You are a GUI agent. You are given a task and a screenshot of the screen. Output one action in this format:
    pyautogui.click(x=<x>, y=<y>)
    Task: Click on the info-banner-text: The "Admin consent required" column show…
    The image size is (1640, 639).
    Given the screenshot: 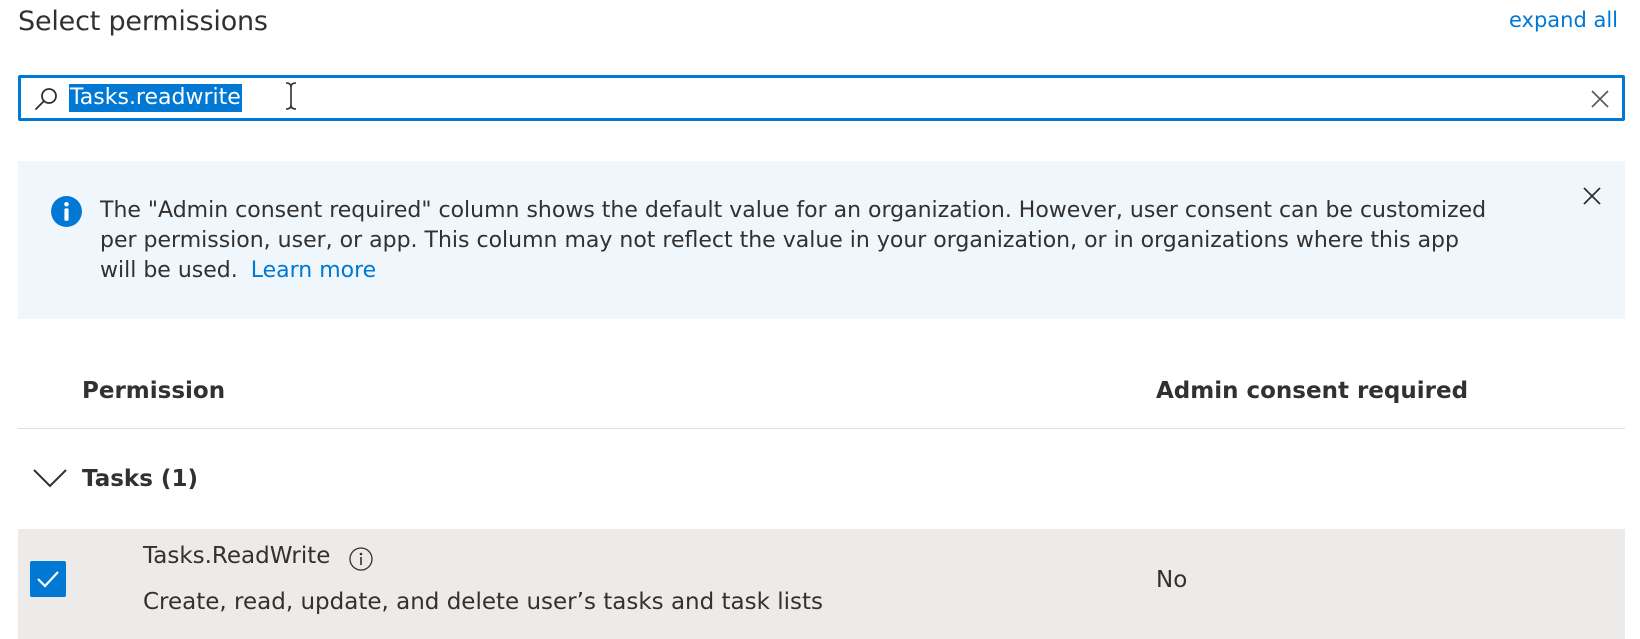 What is the action you would take?
    pyautogui.click(x=800, y=241)
    